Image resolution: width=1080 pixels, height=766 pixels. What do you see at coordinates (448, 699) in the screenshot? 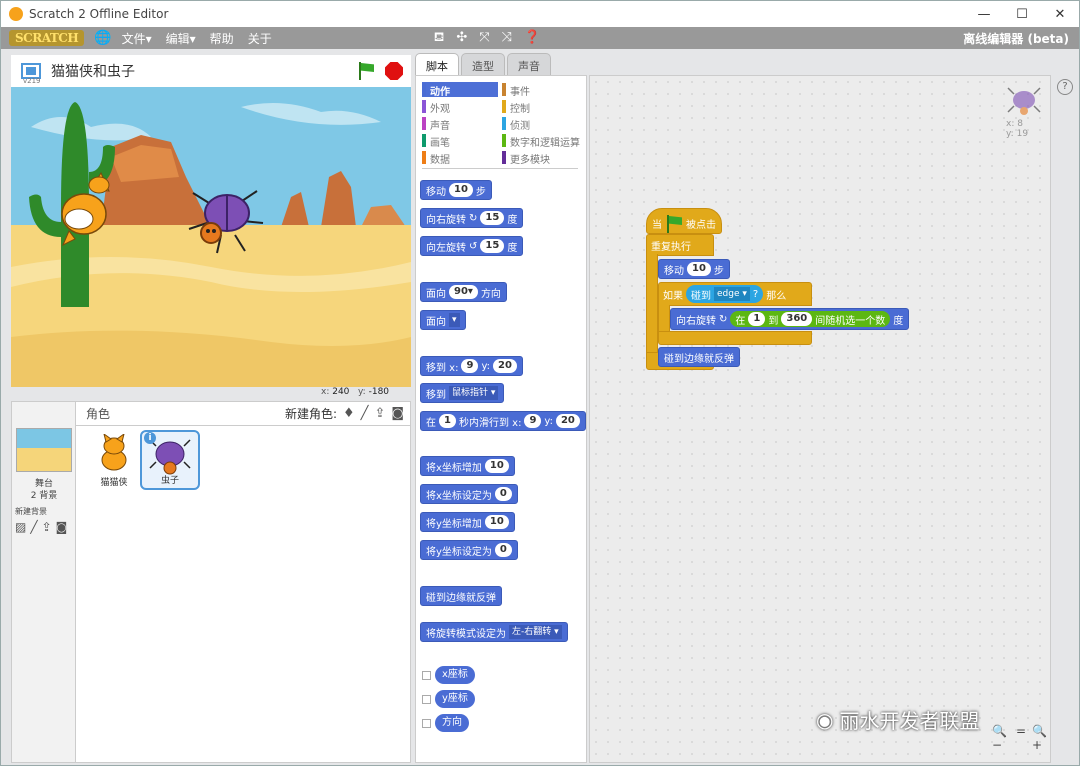
I see `reporter-y-position: y座标` at bounding box center [448, 699].